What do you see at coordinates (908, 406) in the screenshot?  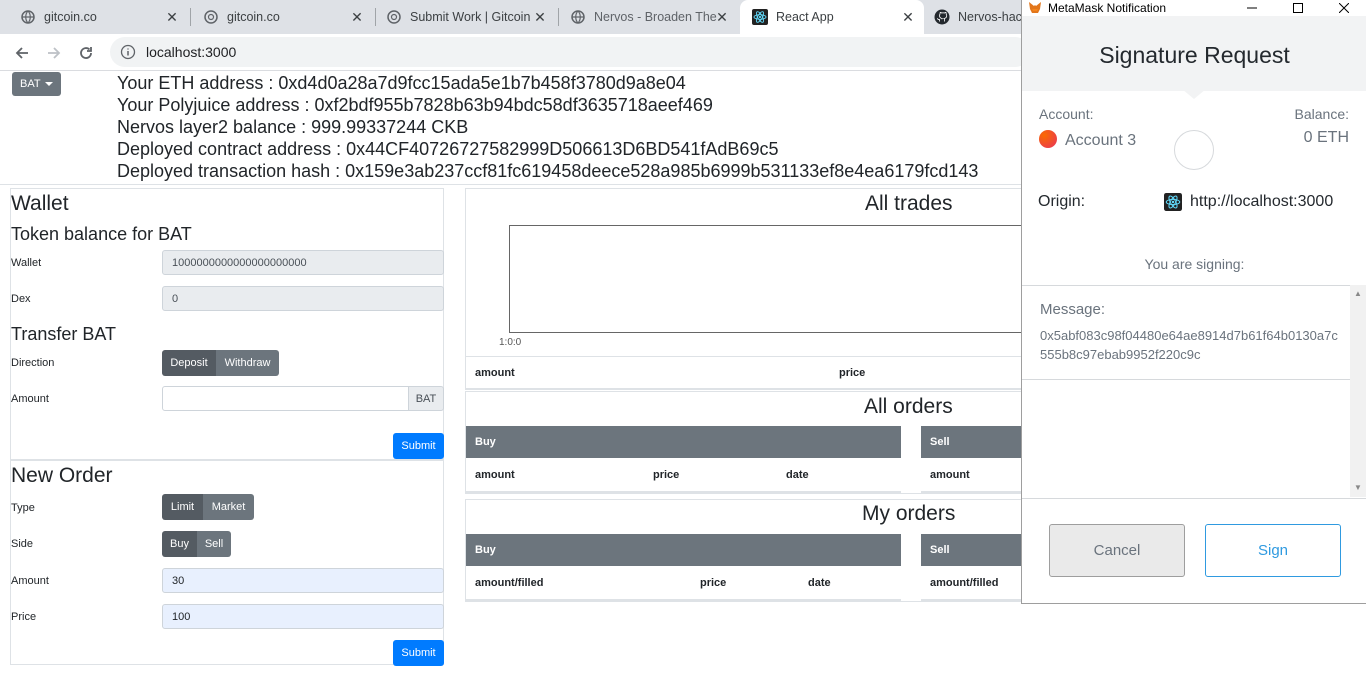 I see `all-orders-title: All orders` at bounding box center [908, 406].